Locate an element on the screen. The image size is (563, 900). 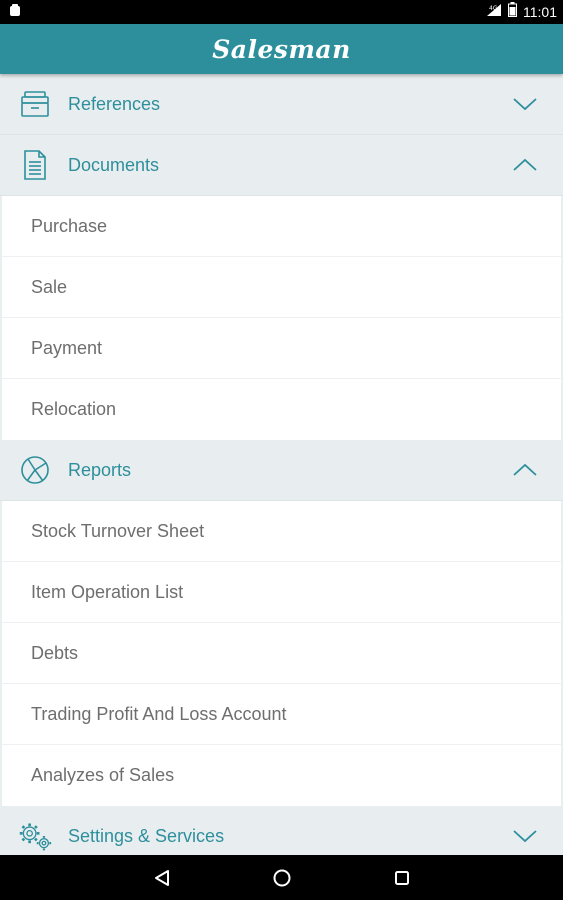
recents-icon is located at coordinates (402, 877).